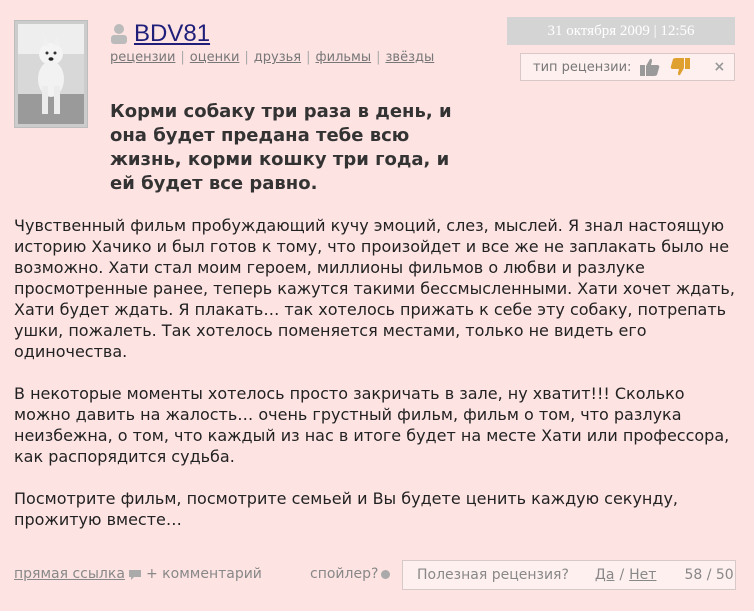 The image size is (754, 611). What do you see at coordinates (605, 575) in the screenshot?
I see `useful-yes-link: Да` at bounding box center [605, 575].